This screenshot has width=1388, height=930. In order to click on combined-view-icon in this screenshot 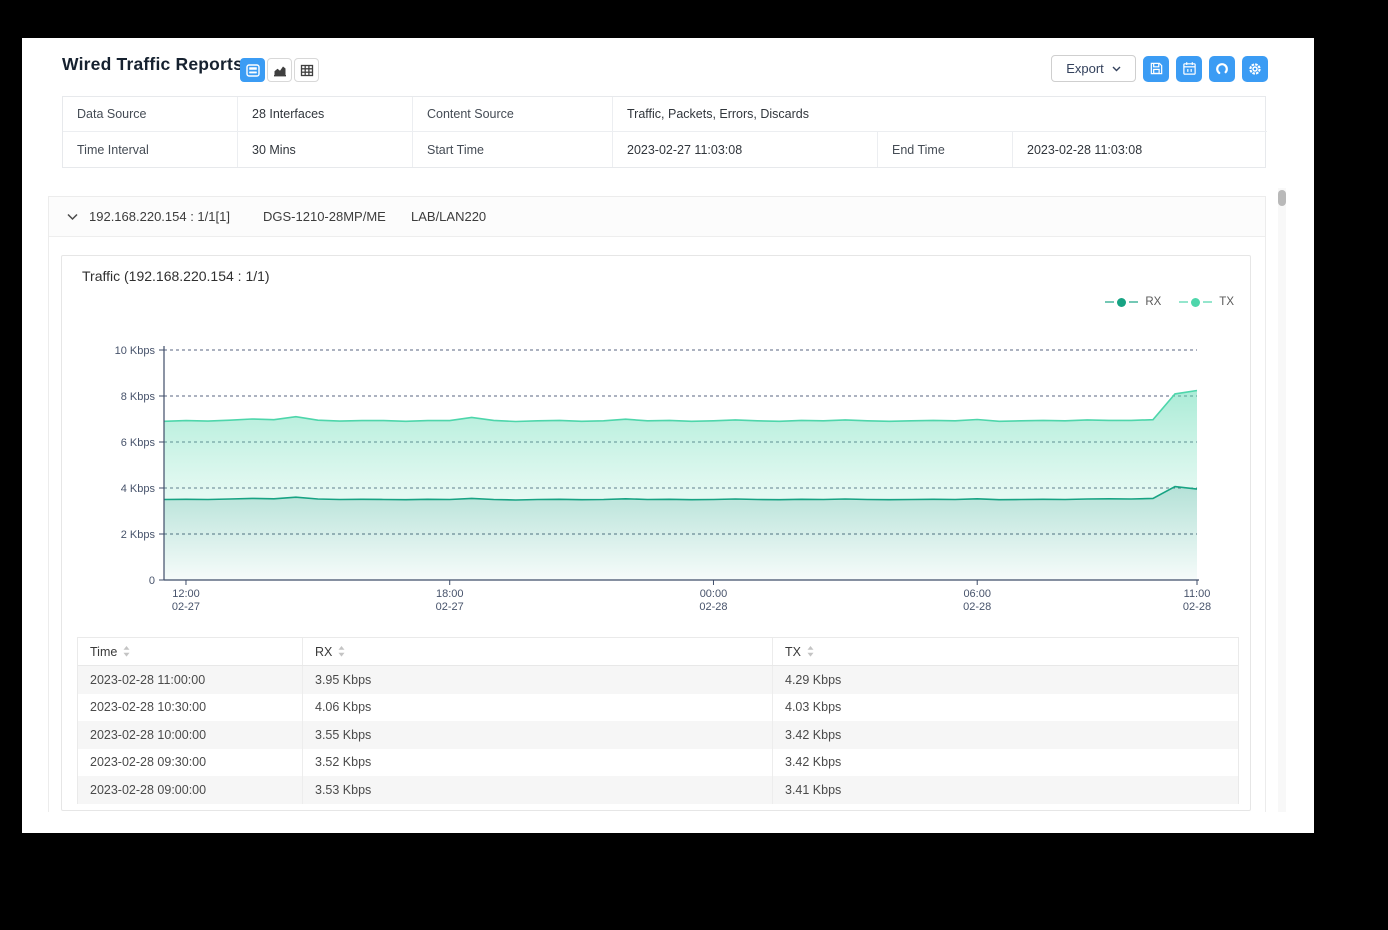, I will do `click(252, 70)`.